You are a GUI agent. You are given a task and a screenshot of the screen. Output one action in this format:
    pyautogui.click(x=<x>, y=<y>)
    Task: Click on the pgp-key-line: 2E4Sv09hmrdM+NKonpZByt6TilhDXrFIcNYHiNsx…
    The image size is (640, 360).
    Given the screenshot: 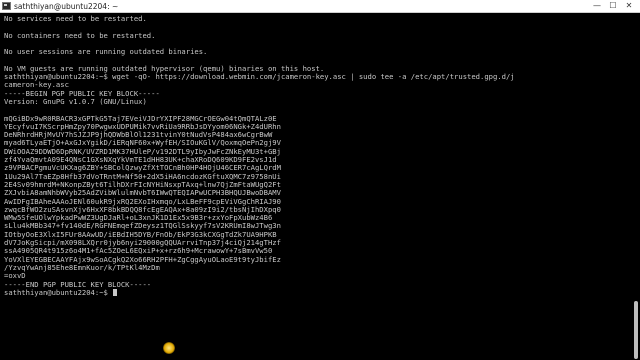 What is the action you would take?
    pyautogui.click(x=142, y=184)
    